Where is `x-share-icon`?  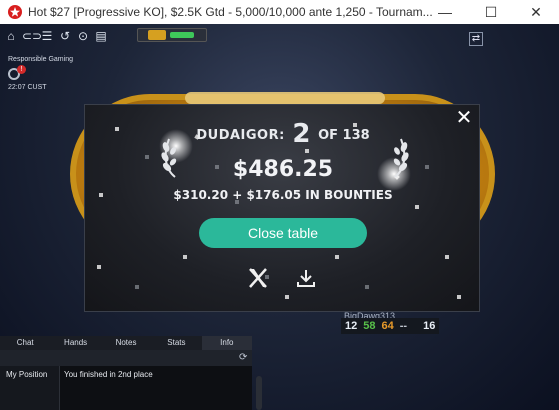 x-share-icon is located at coordinates (258, 278).